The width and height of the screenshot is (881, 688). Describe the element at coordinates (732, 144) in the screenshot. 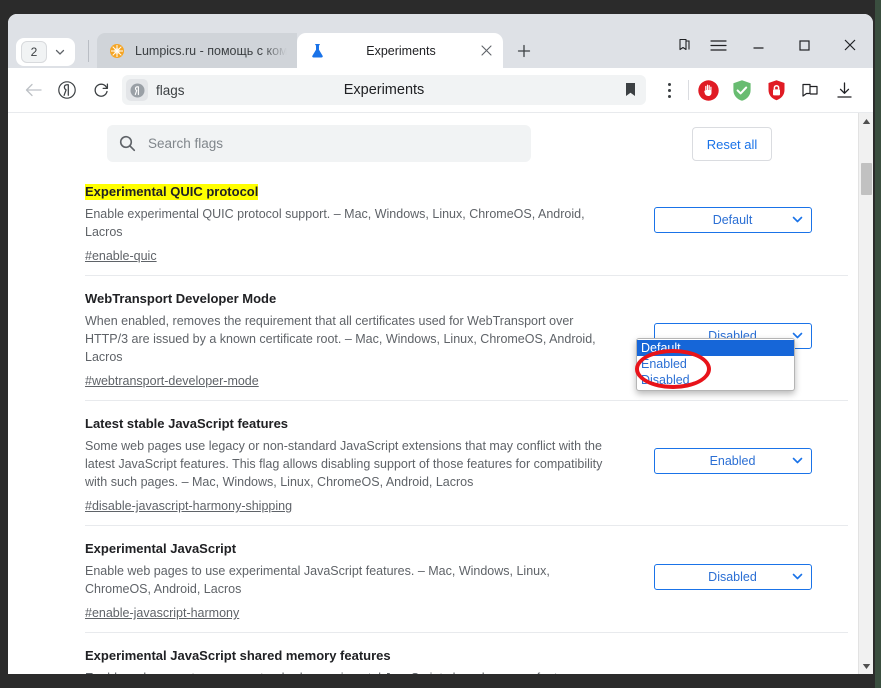

I see `reset-all-button: Reset all` at that location.